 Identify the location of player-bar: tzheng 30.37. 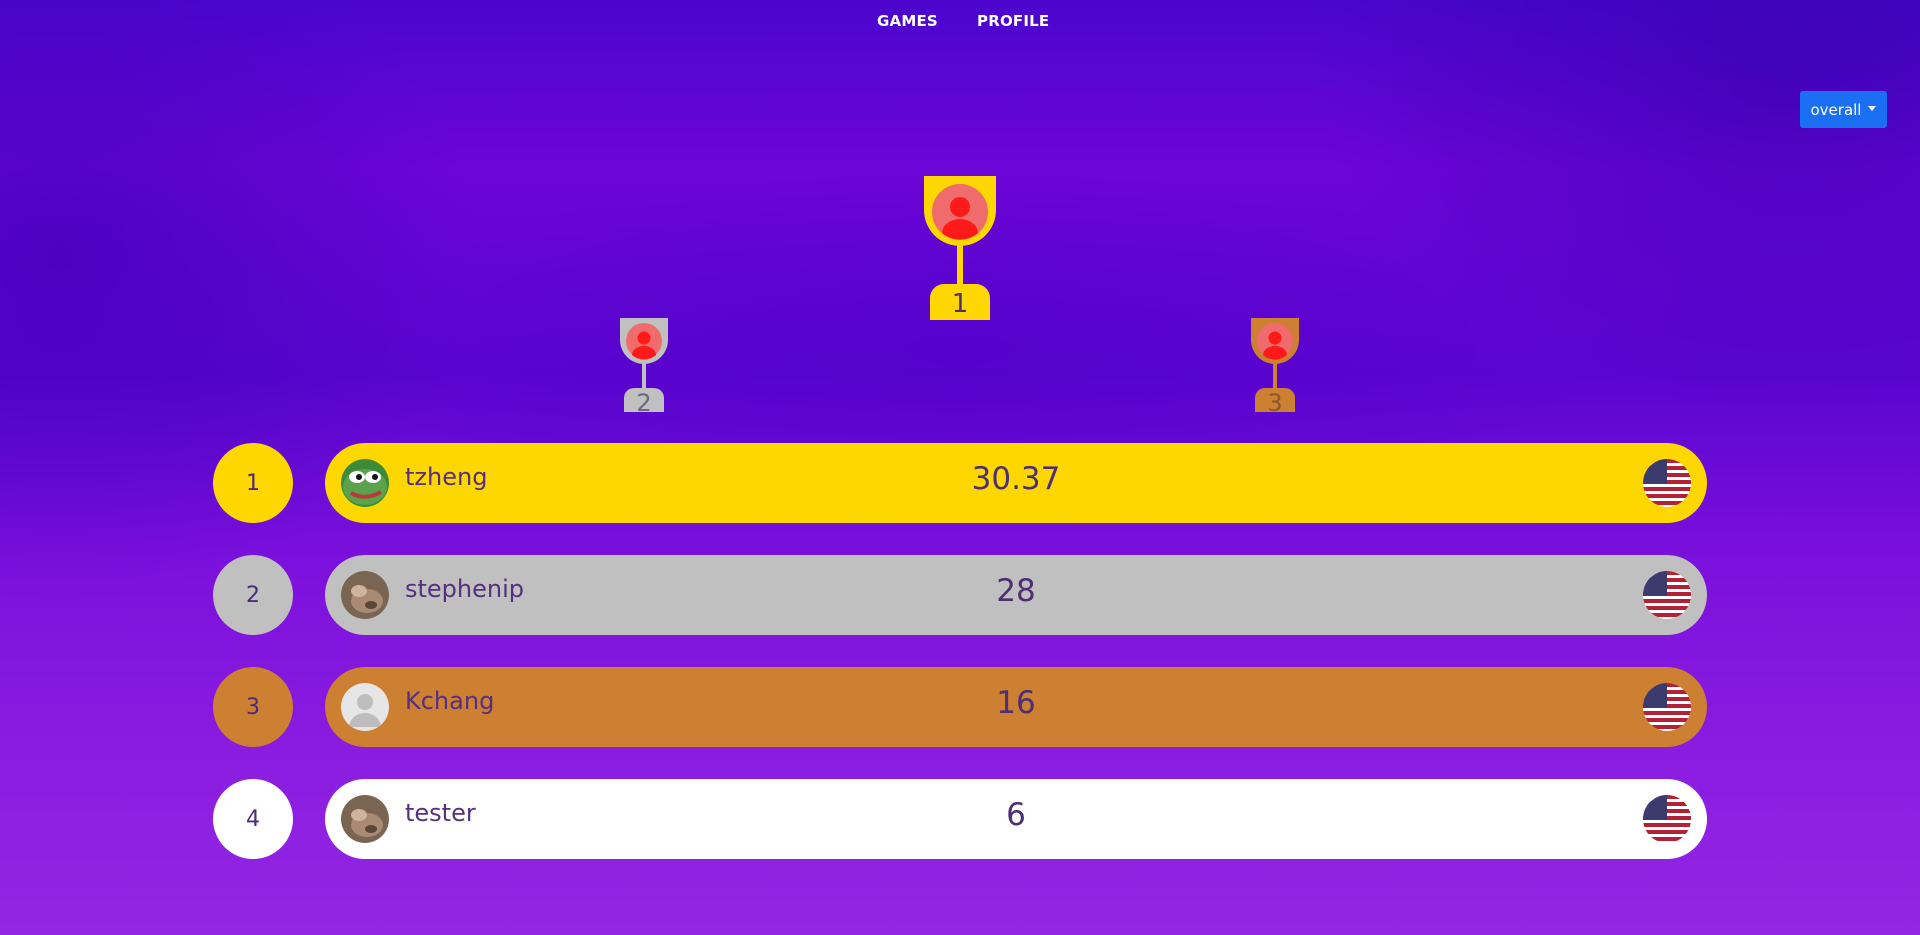
(1016, 483).